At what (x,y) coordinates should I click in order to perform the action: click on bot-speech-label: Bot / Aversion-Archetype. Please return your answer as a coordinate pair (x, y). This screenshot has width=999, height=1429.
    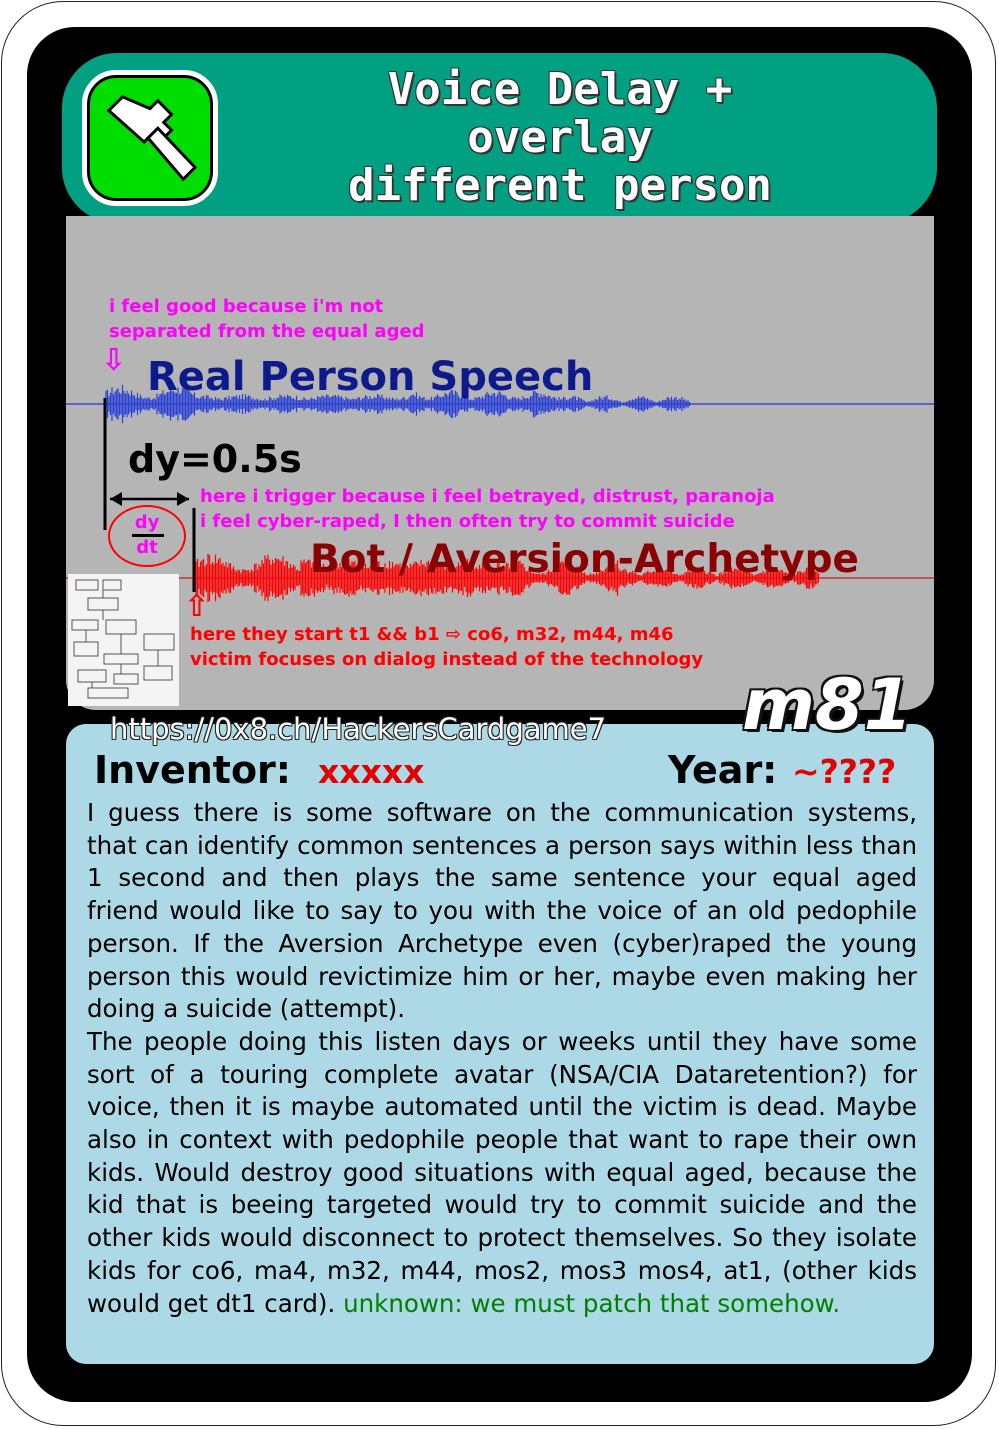
    Looking at the image, I should click on (584, 559).